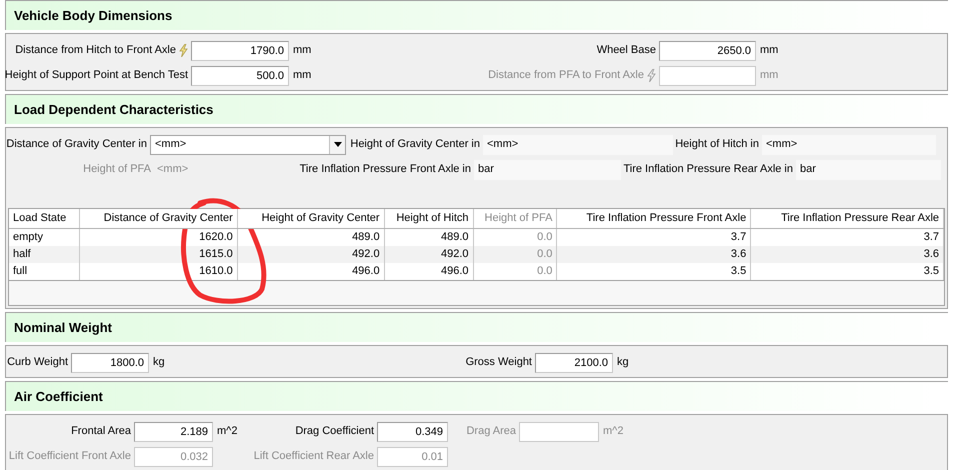 Image resolution: width=955 pixels, height=470 pixels. Describe the element at coordinates (574, 362) in the screenshot. I see `input-field: 2100.0` at that location.